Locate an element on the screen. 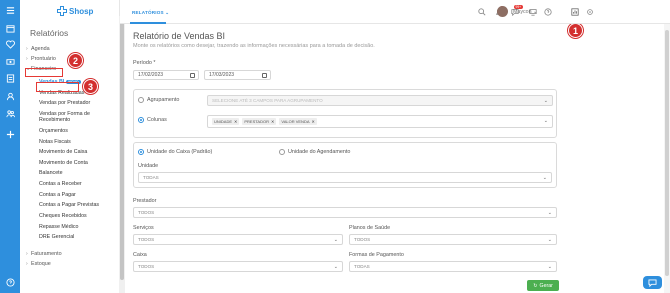 Image resolution: width=670 pixels, height=293 pixels. sidebar-subitem: DRE Gerencial is located at coordinates (72, 237).